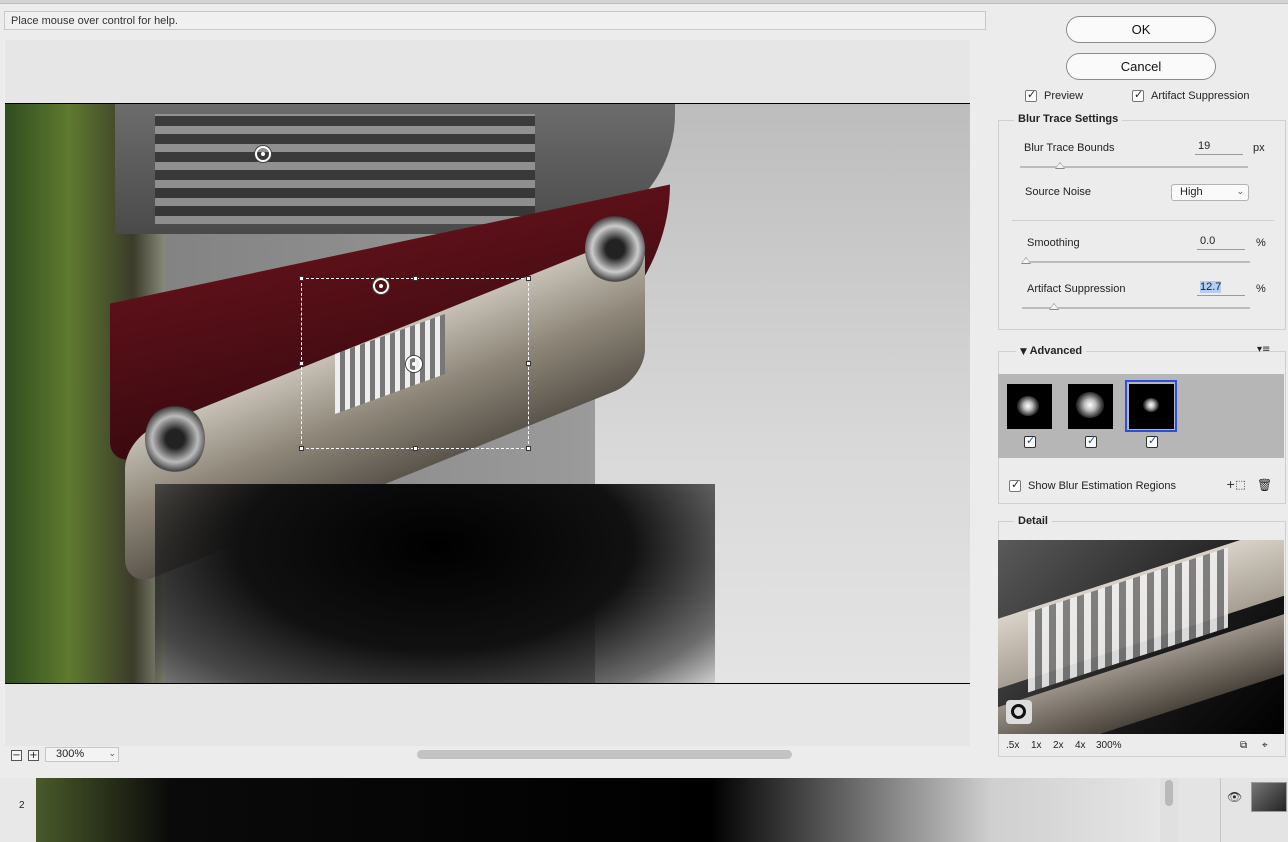 This screenshot has height=842, width=1288. What do you see at coordinates (1233, 810) in the screenshot?
I see `layers-panel: 👁` at bounding box center [1233, 810].